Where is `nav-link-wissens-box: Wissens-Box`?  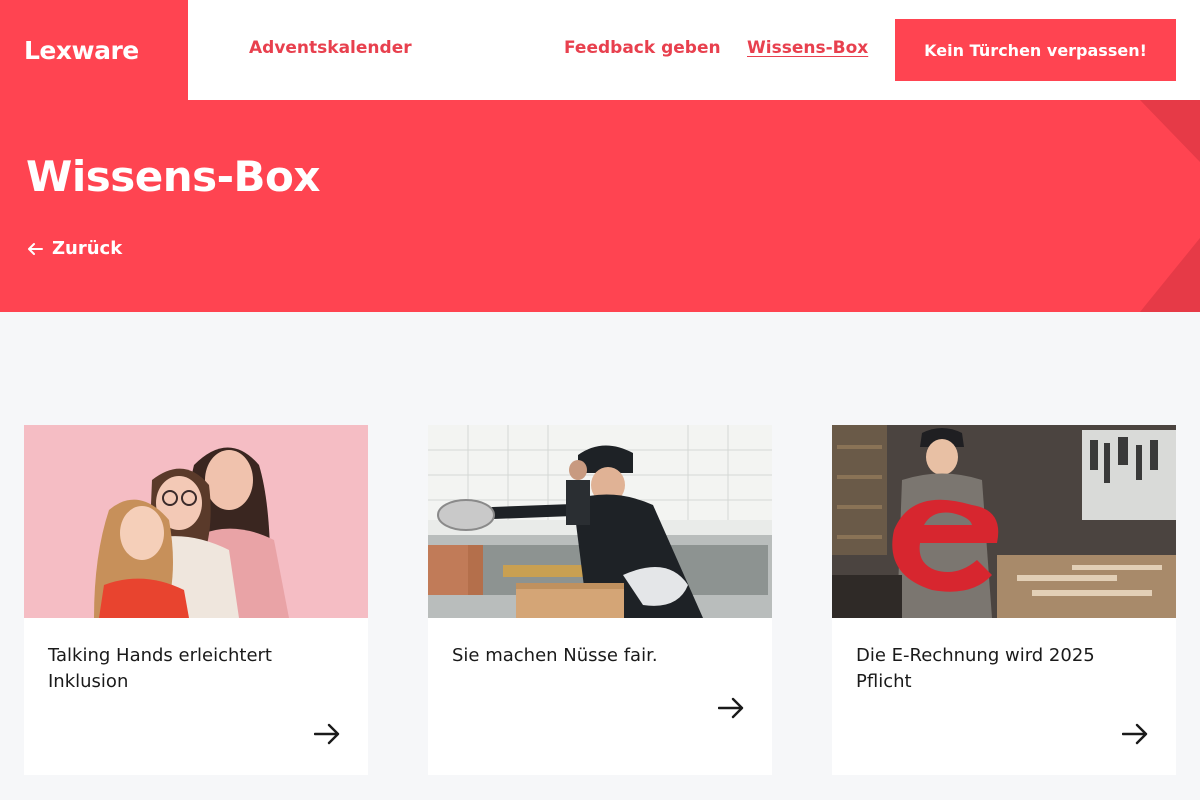
nav-link-wissens-box: Wissens-Box is located at coordinates (807, 48).